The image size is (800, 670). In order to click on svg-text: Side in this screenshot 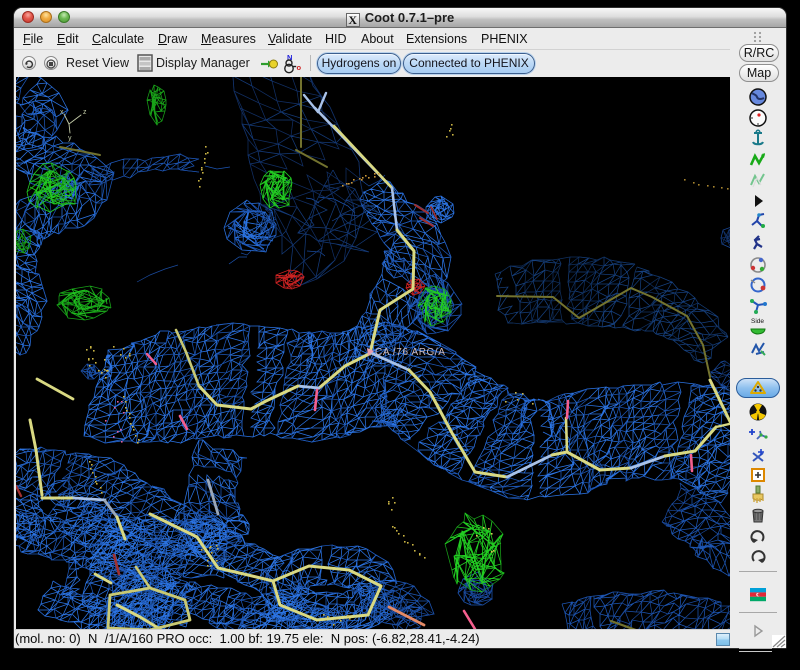, I will do `click(757, 321)`.